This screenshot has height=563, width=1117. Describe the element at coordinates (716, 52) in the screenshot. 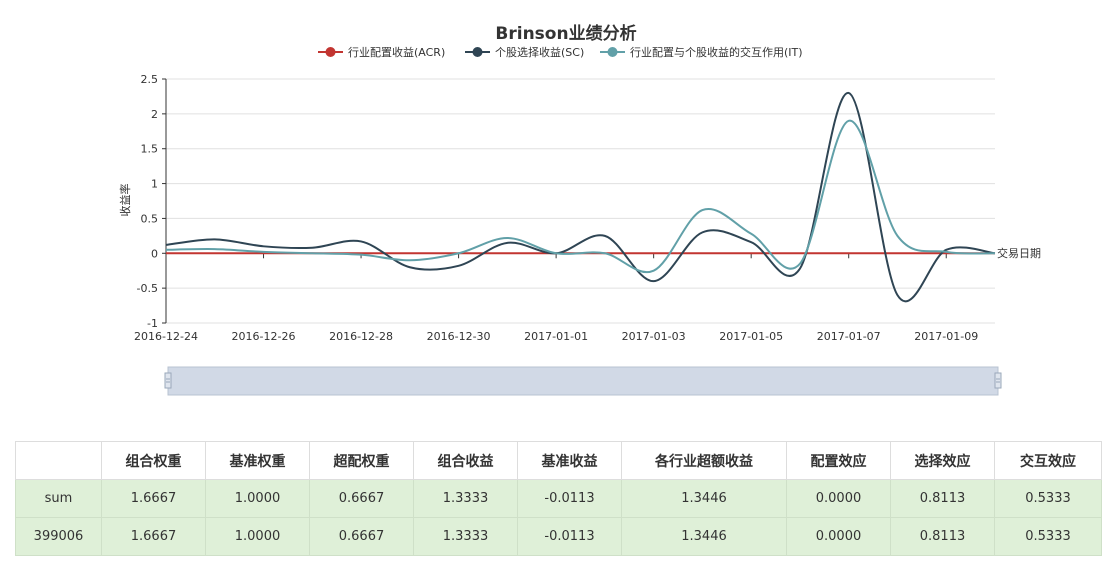

I see `legend-label: 行业配置与个股收益的交互作用(IT)` at that location.